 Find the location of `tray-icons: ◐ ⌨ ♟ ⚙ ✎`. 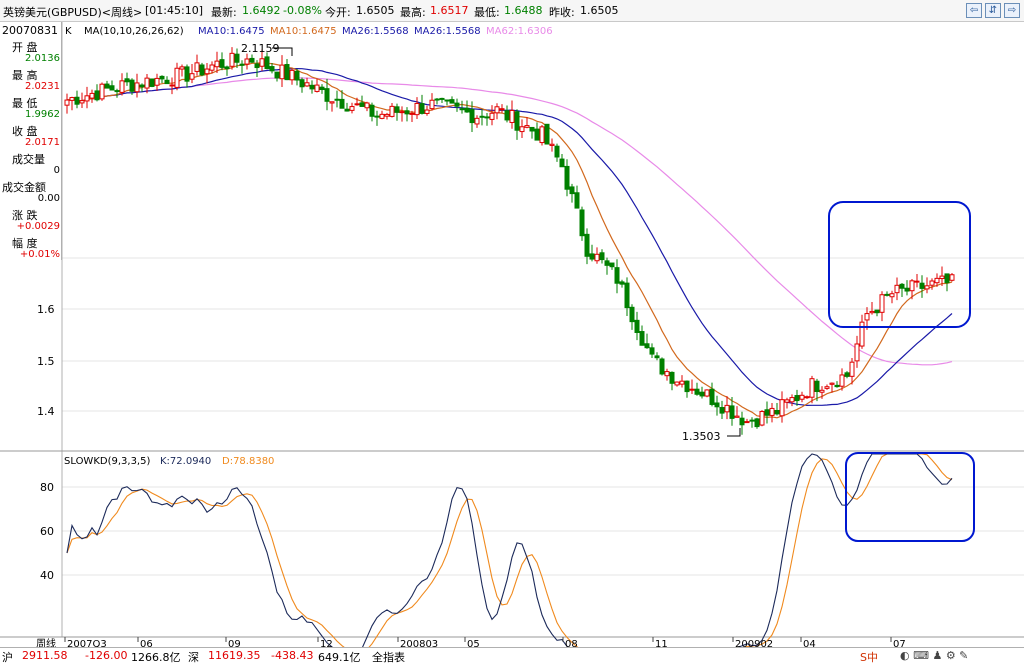

tray-icons: ◐ ⌨ ♟ ⚙ ✎ is located at coordinates (934, 655).